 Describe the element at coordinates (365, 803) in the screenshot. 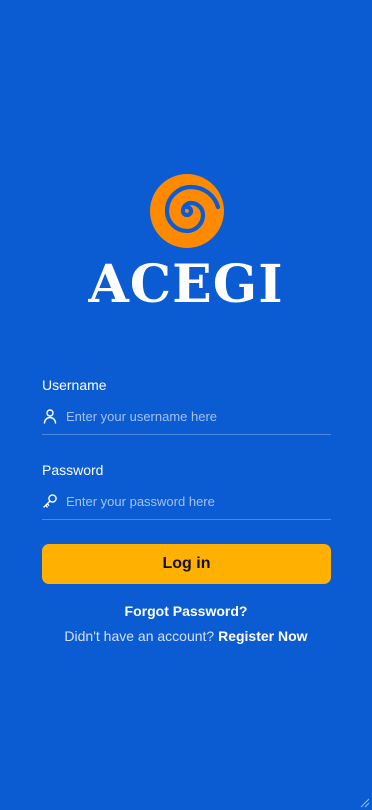

I see `resize-grip-icon` at that location.